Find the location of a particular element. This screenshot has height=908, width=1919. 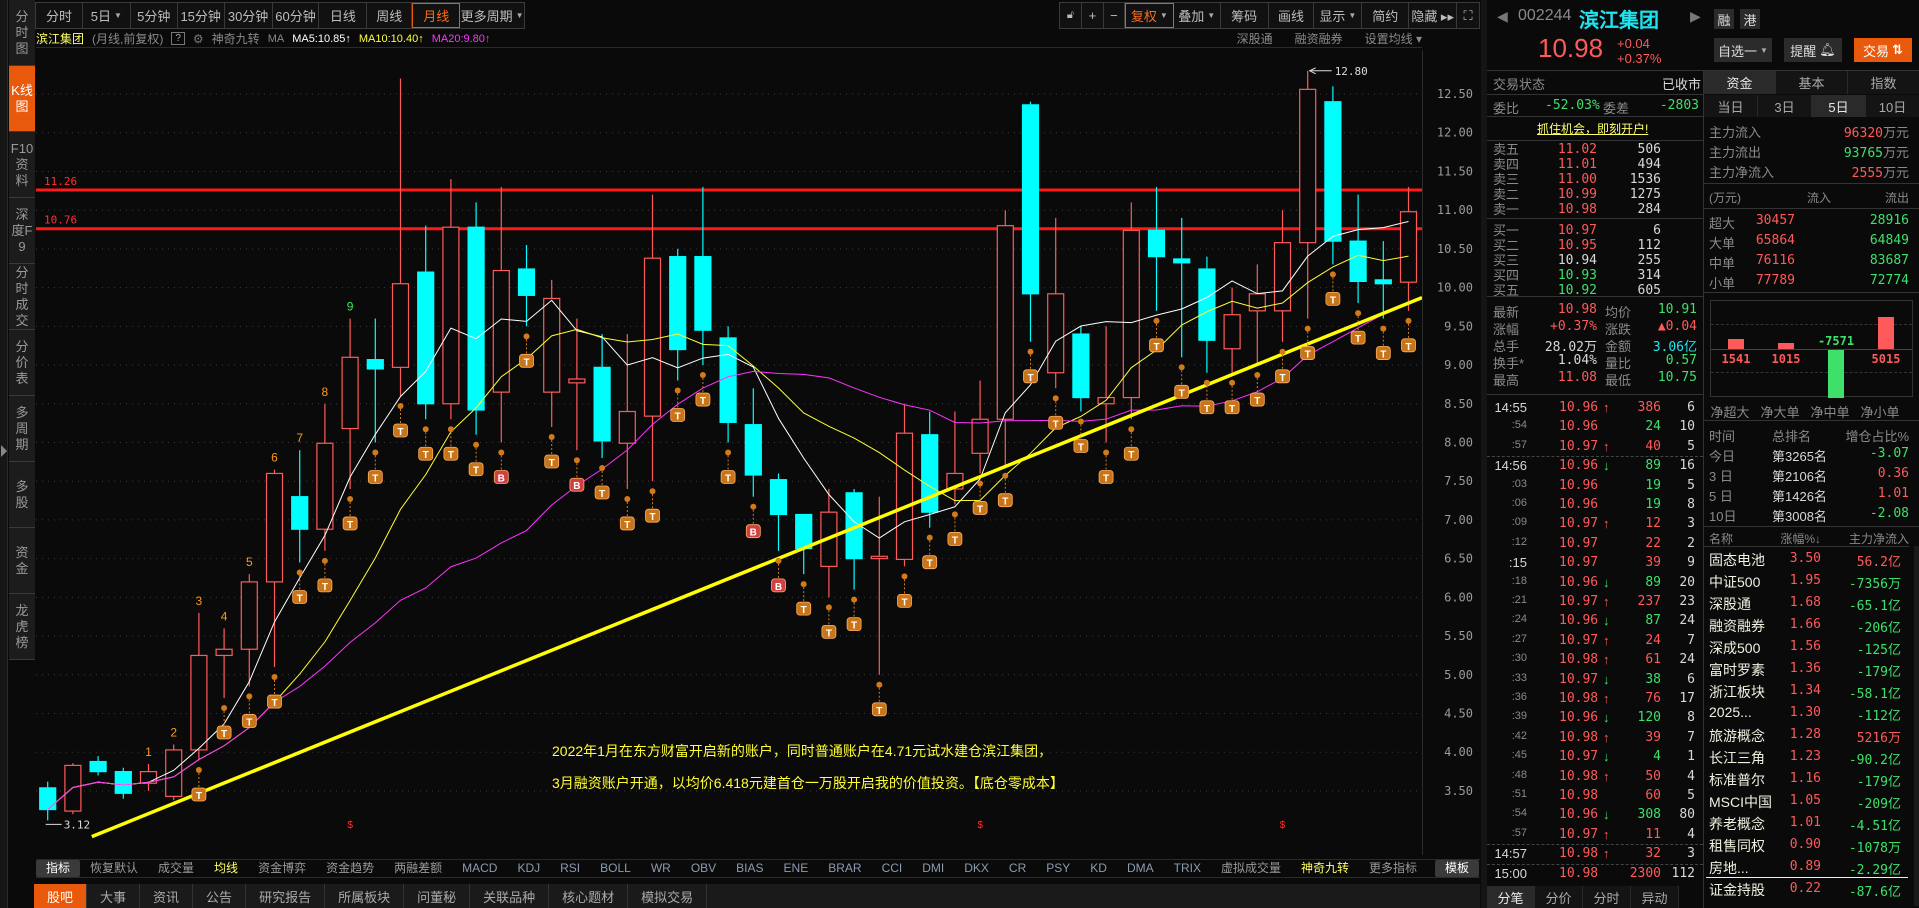

indicator-tab-13: BIAS is located at coordinates (749, 868).